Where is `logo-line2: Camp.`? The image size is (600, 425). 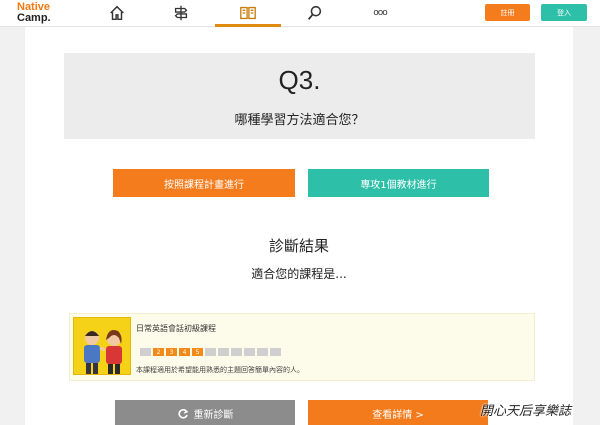 logo-line2: Camp. is located at coordinates (34, 18).